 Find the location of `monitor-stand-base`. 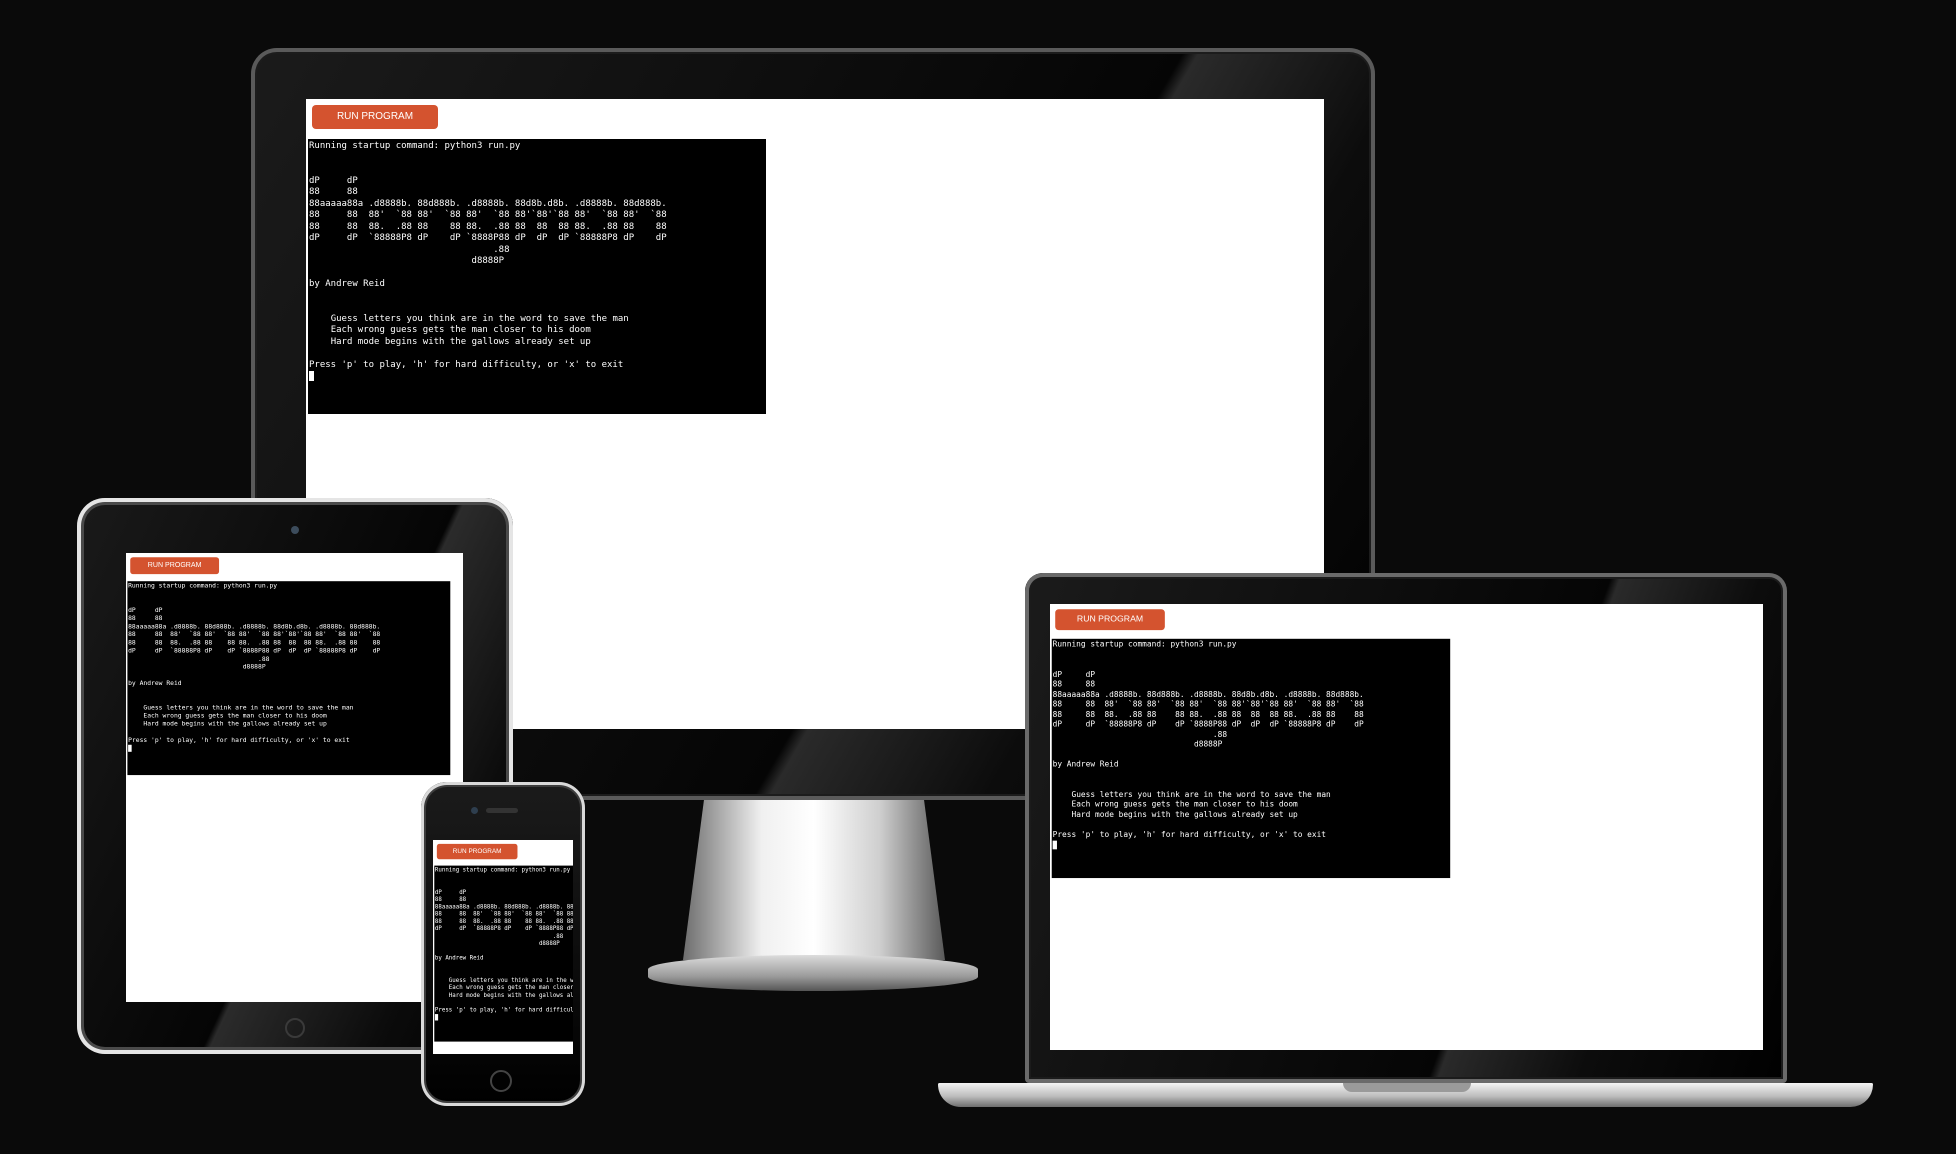

monitor-stand-base is located at coordinates (813, 973).